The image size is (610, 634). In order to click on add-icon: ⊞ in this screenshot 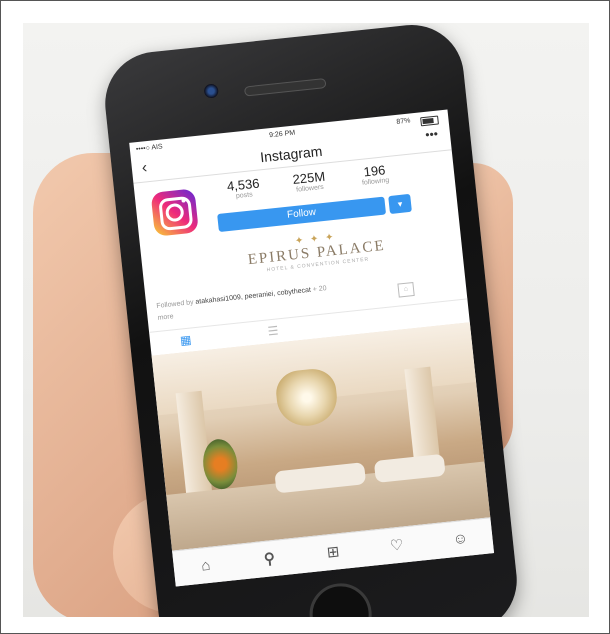, I will do `click(333, 553)`.